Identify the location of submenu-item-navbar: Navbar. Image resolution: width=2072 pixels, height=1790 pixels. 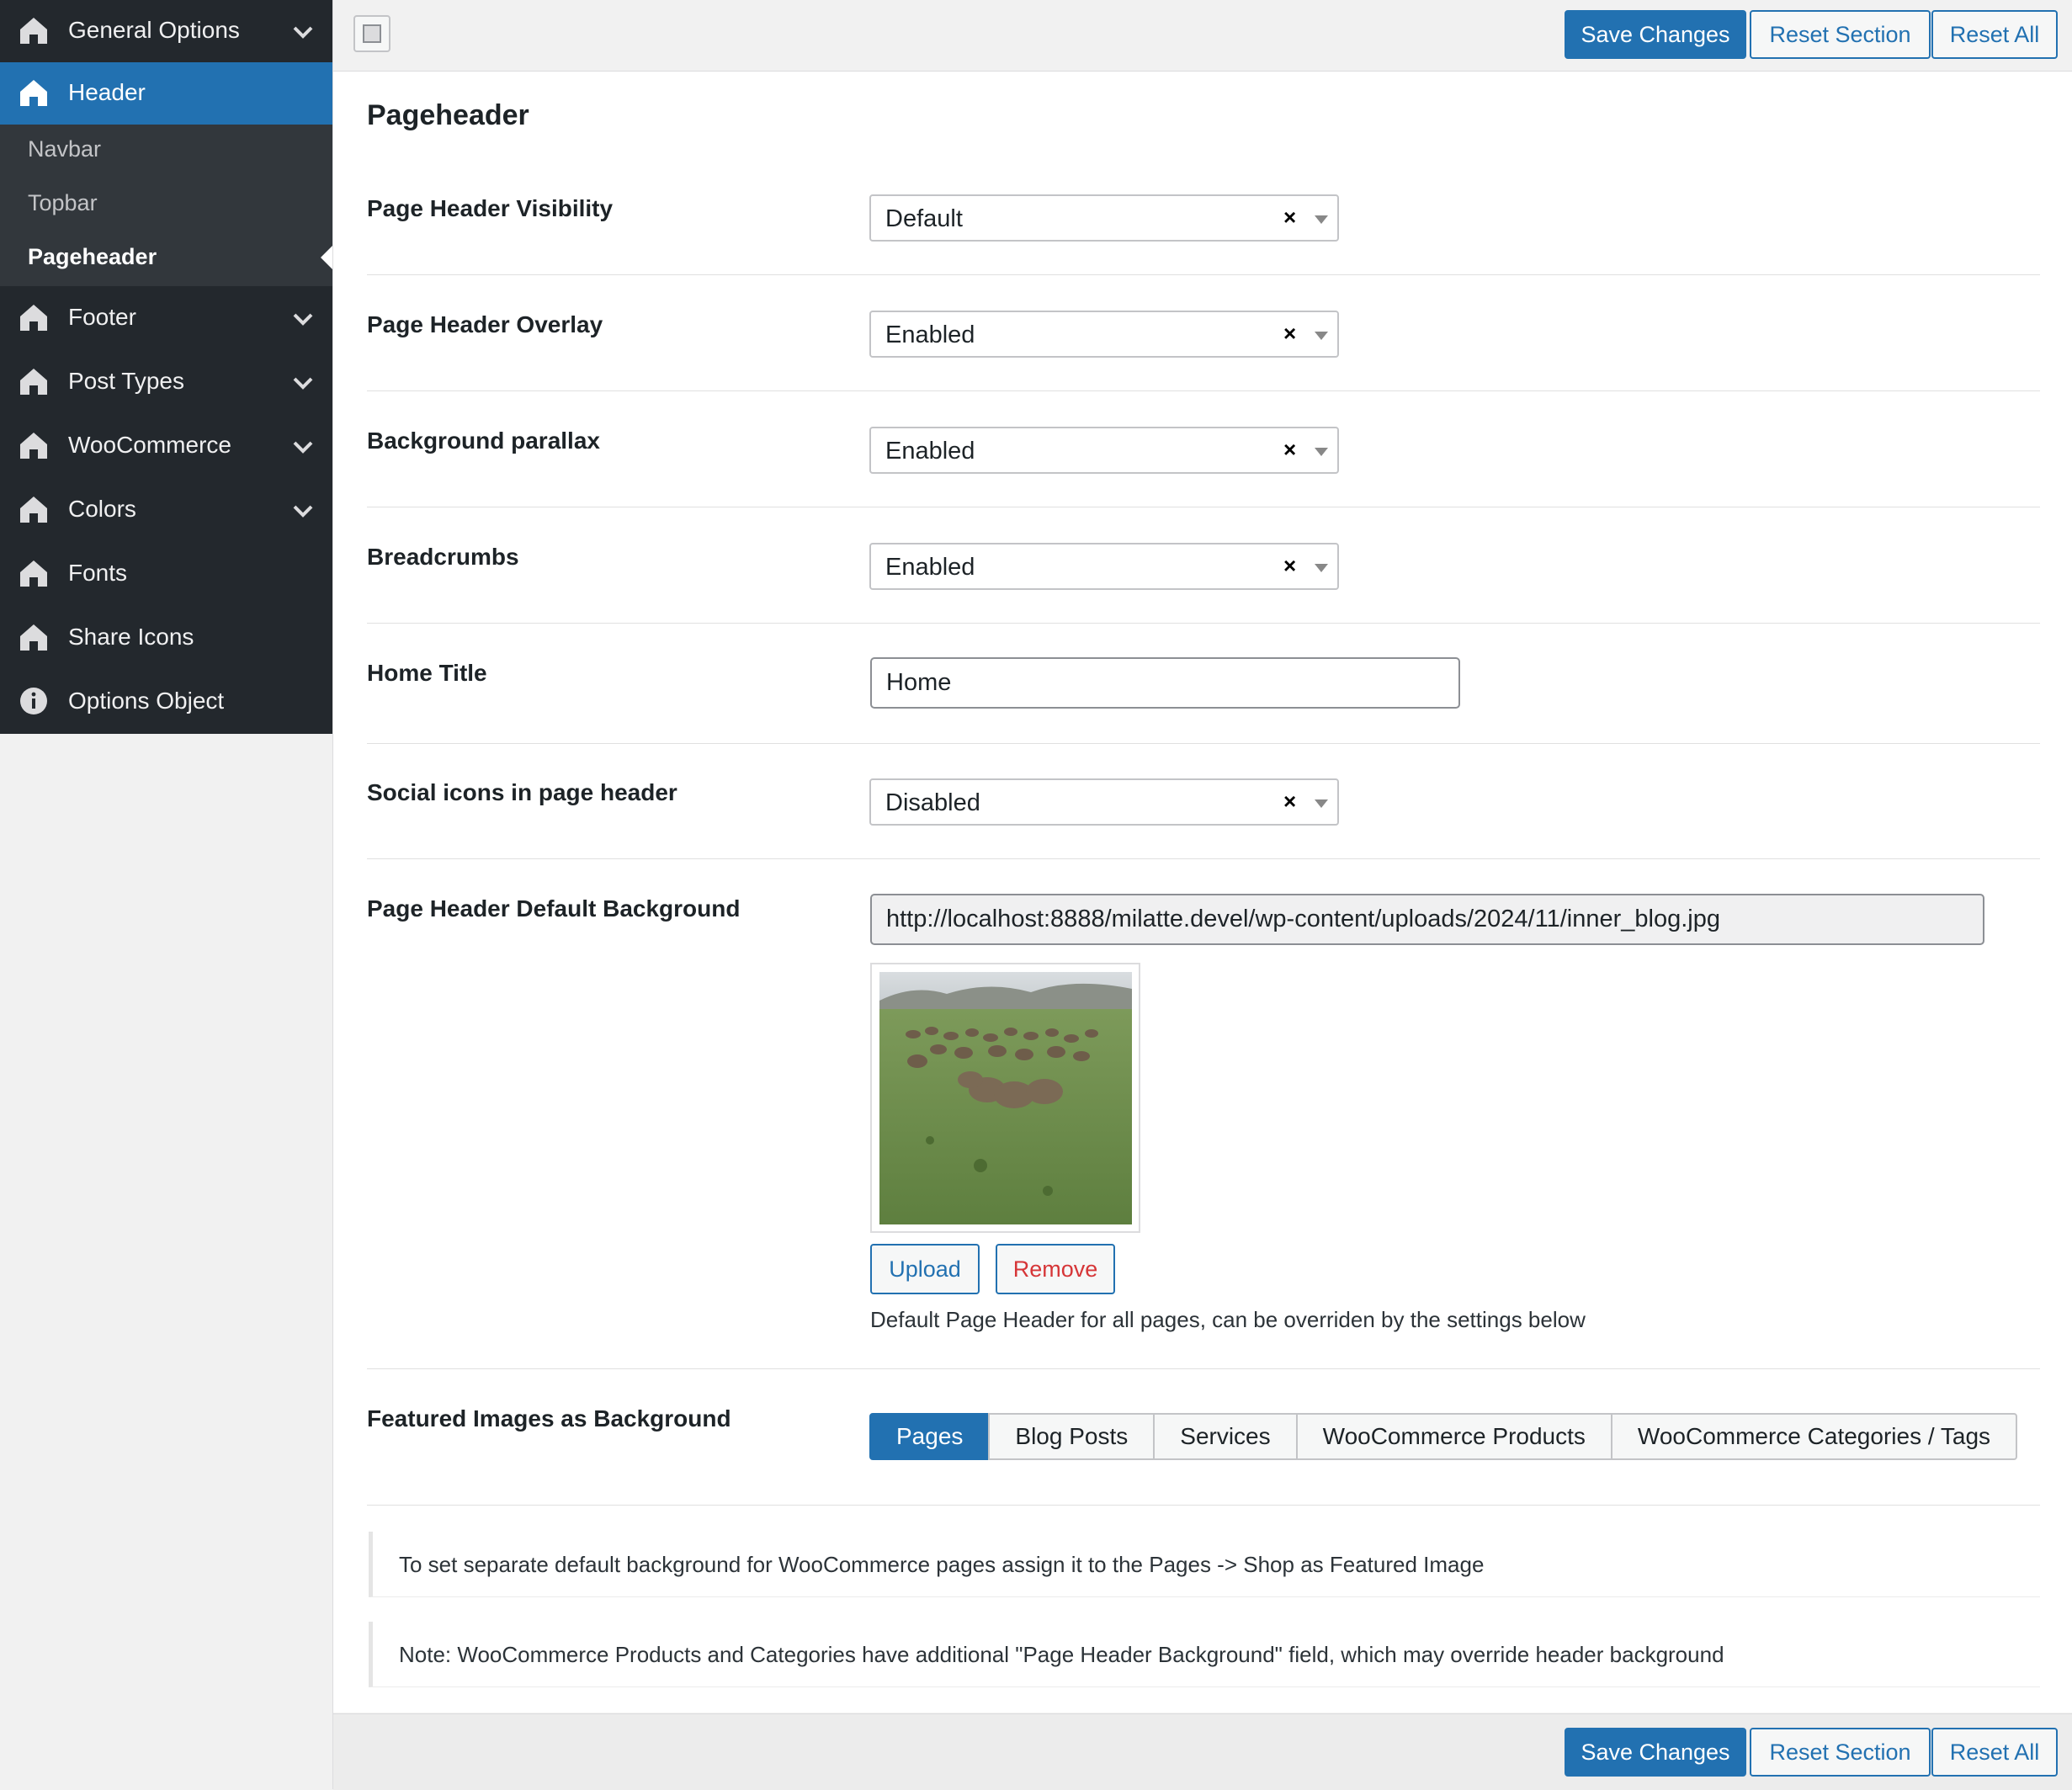
(166, 150).